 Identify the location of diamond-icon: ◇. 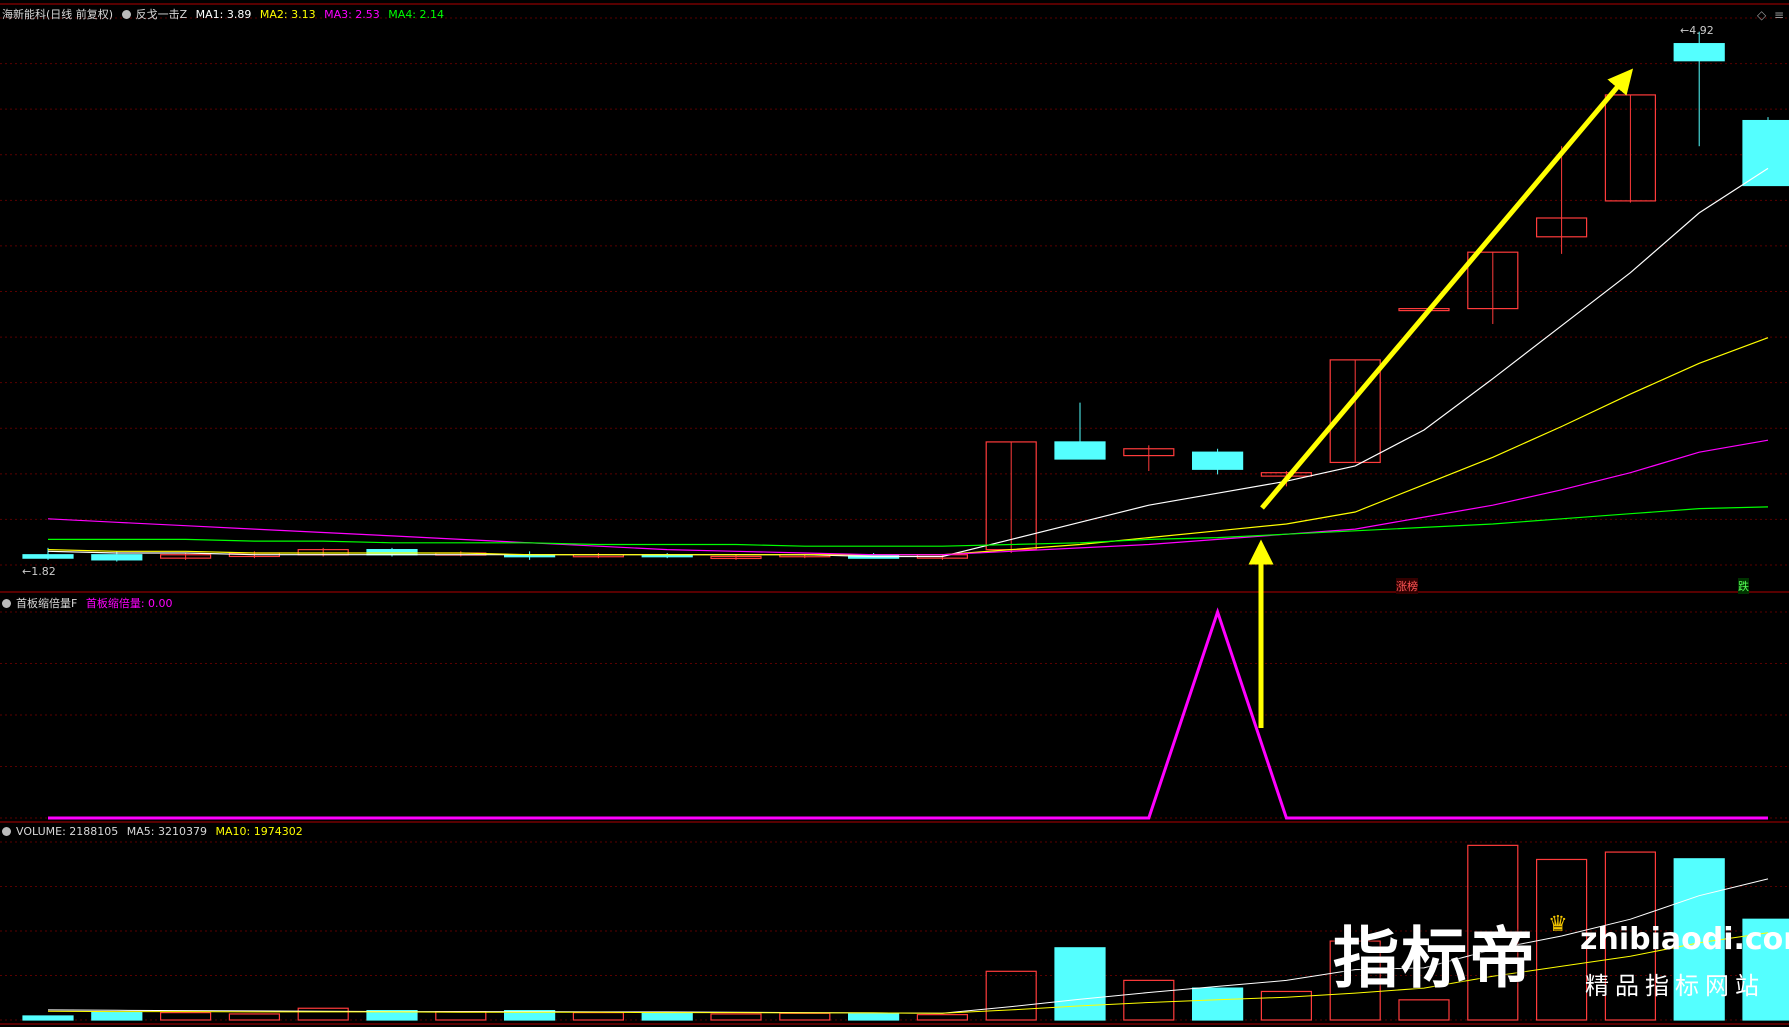
(1761, 15).